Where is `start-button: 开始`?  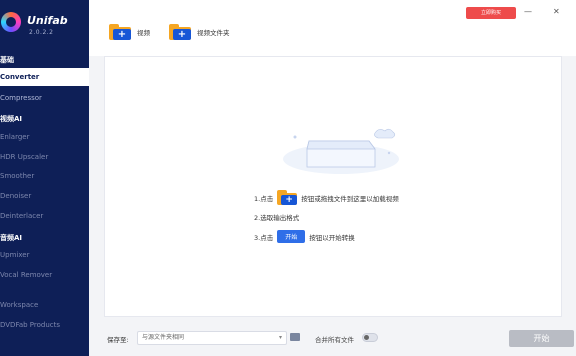 start-button: 开始 is located at coordinates (541, 338).